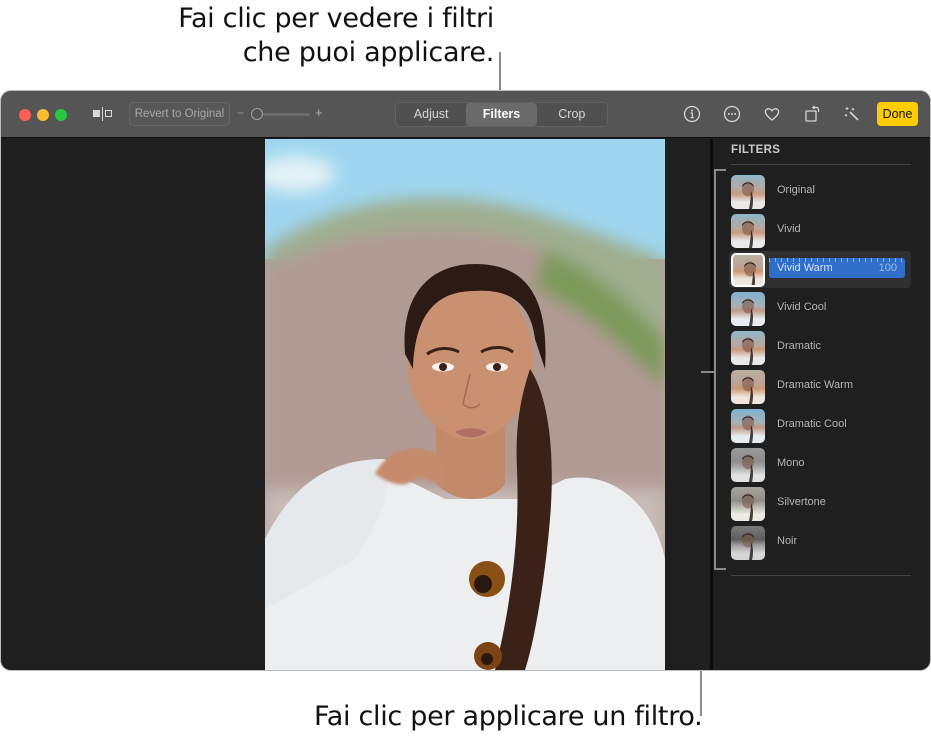 This screenshot has width=931, height=737. I want to click on minimize-window-button, so click(43, 115).